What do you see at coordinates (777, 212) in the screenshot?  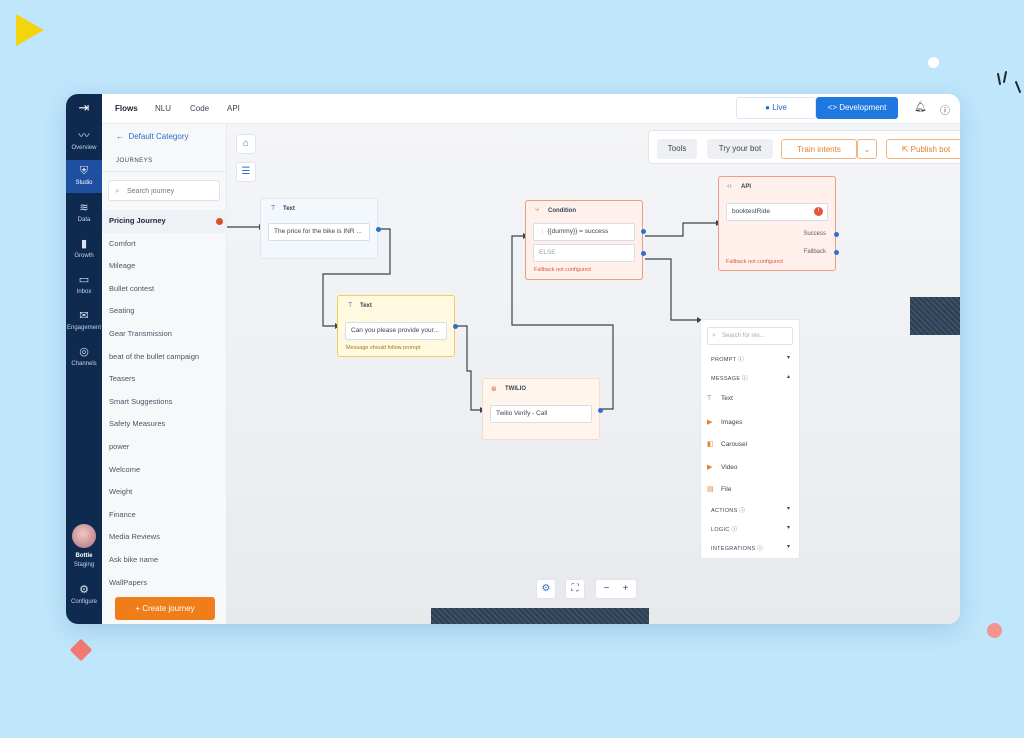 I see `api-endpoint: booktestRide !` at bounding box center [777, 212].